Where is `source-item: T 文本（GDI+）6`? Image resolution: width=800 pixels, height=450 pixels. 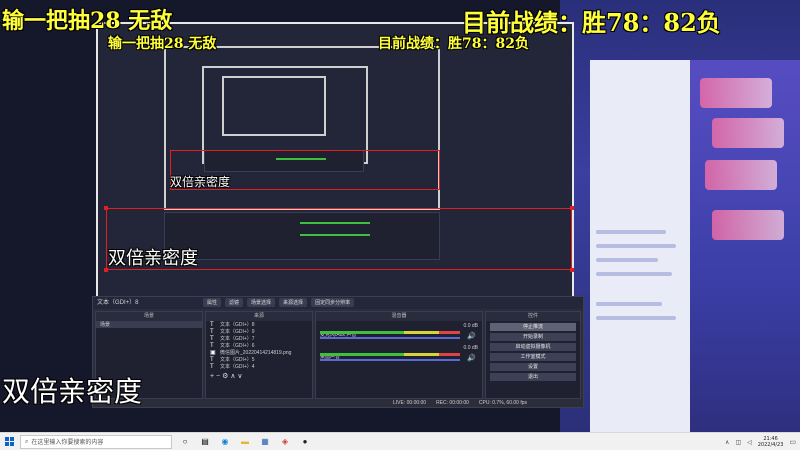 source-item: T 文本（GDI+）6 is located at coordinates (259, 346).